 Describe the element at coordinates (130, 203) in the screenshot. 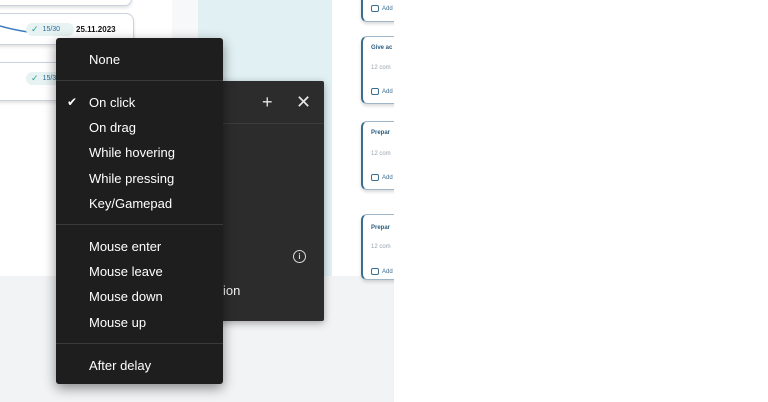

I see `menu-item-key-gamepad: Key/Gamepad` at that location.